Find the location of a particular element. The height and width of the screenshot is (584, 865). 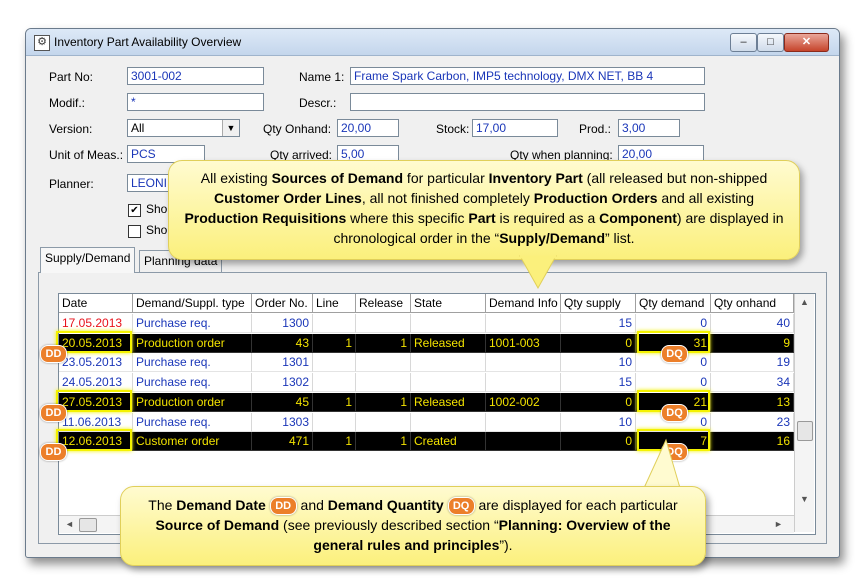

modif-field: * is located at coordinates (195, 102).